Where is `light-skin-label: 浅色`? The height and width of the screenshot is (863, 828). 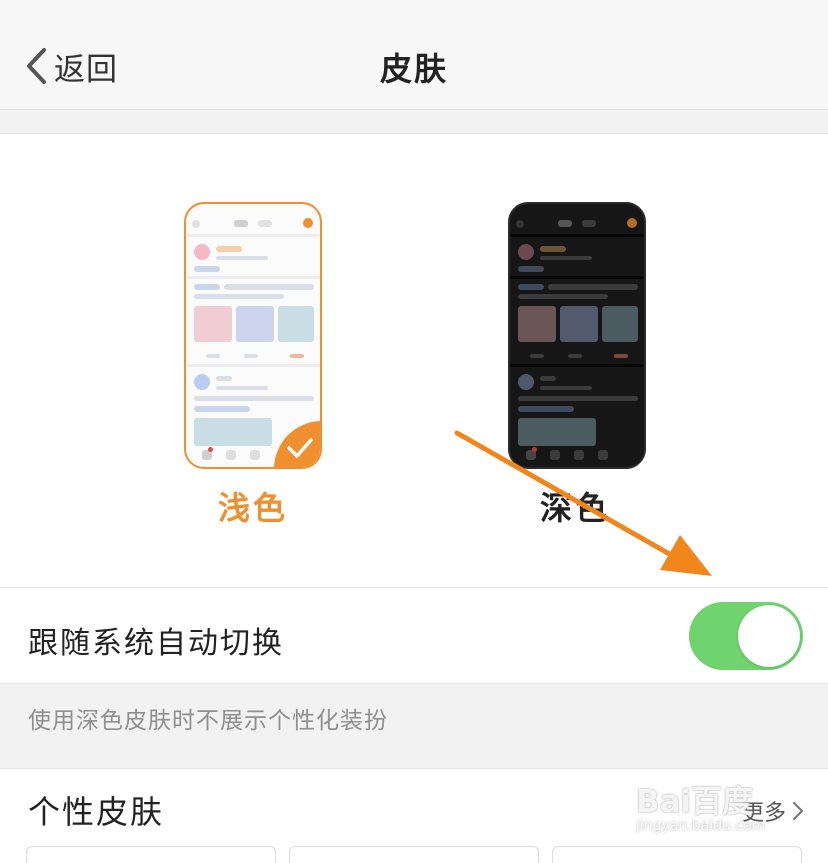
light-skin-label: 浅色 is located at coordinates (253, 506).